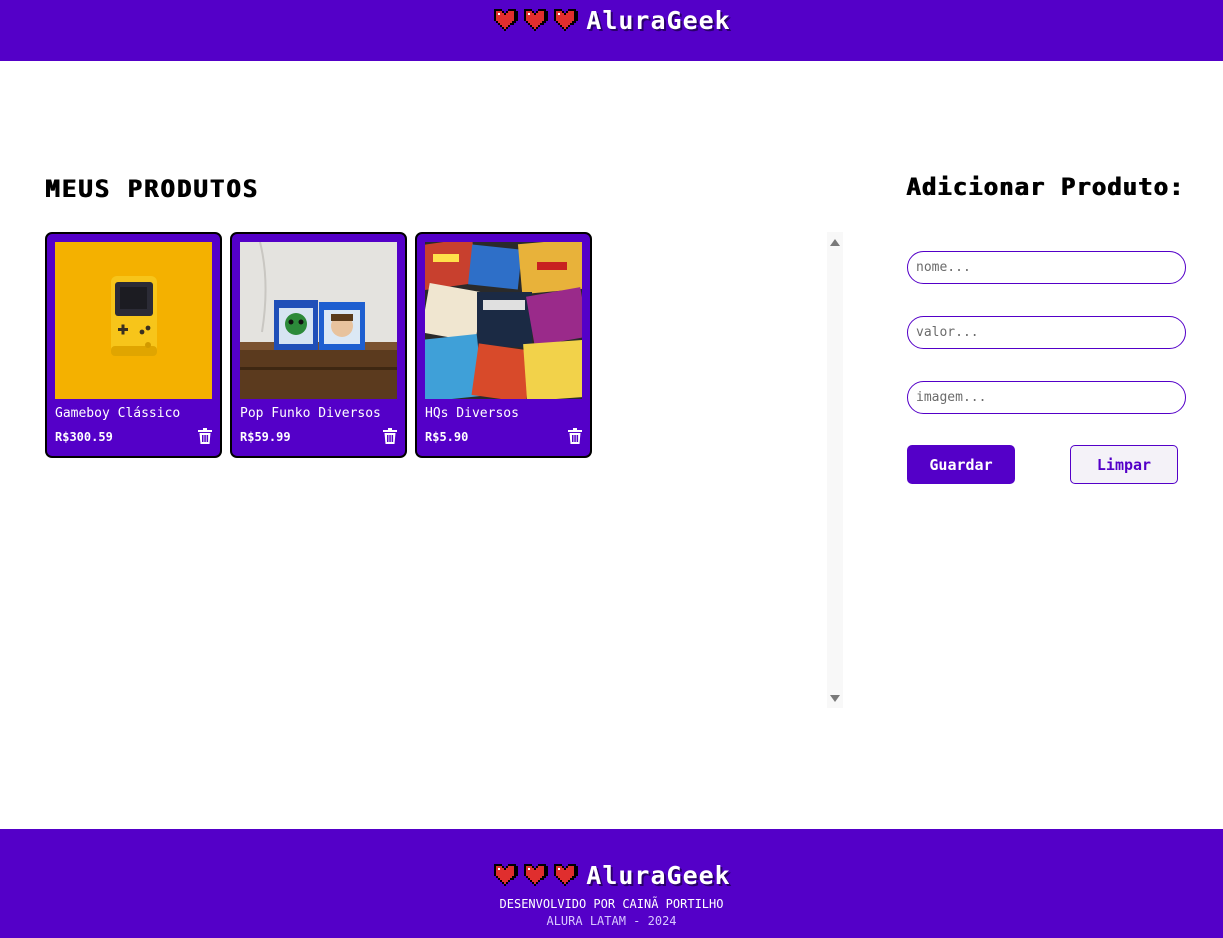  I want to click on footer-org: ALURA LATAM - 2024, so click(611, 921).